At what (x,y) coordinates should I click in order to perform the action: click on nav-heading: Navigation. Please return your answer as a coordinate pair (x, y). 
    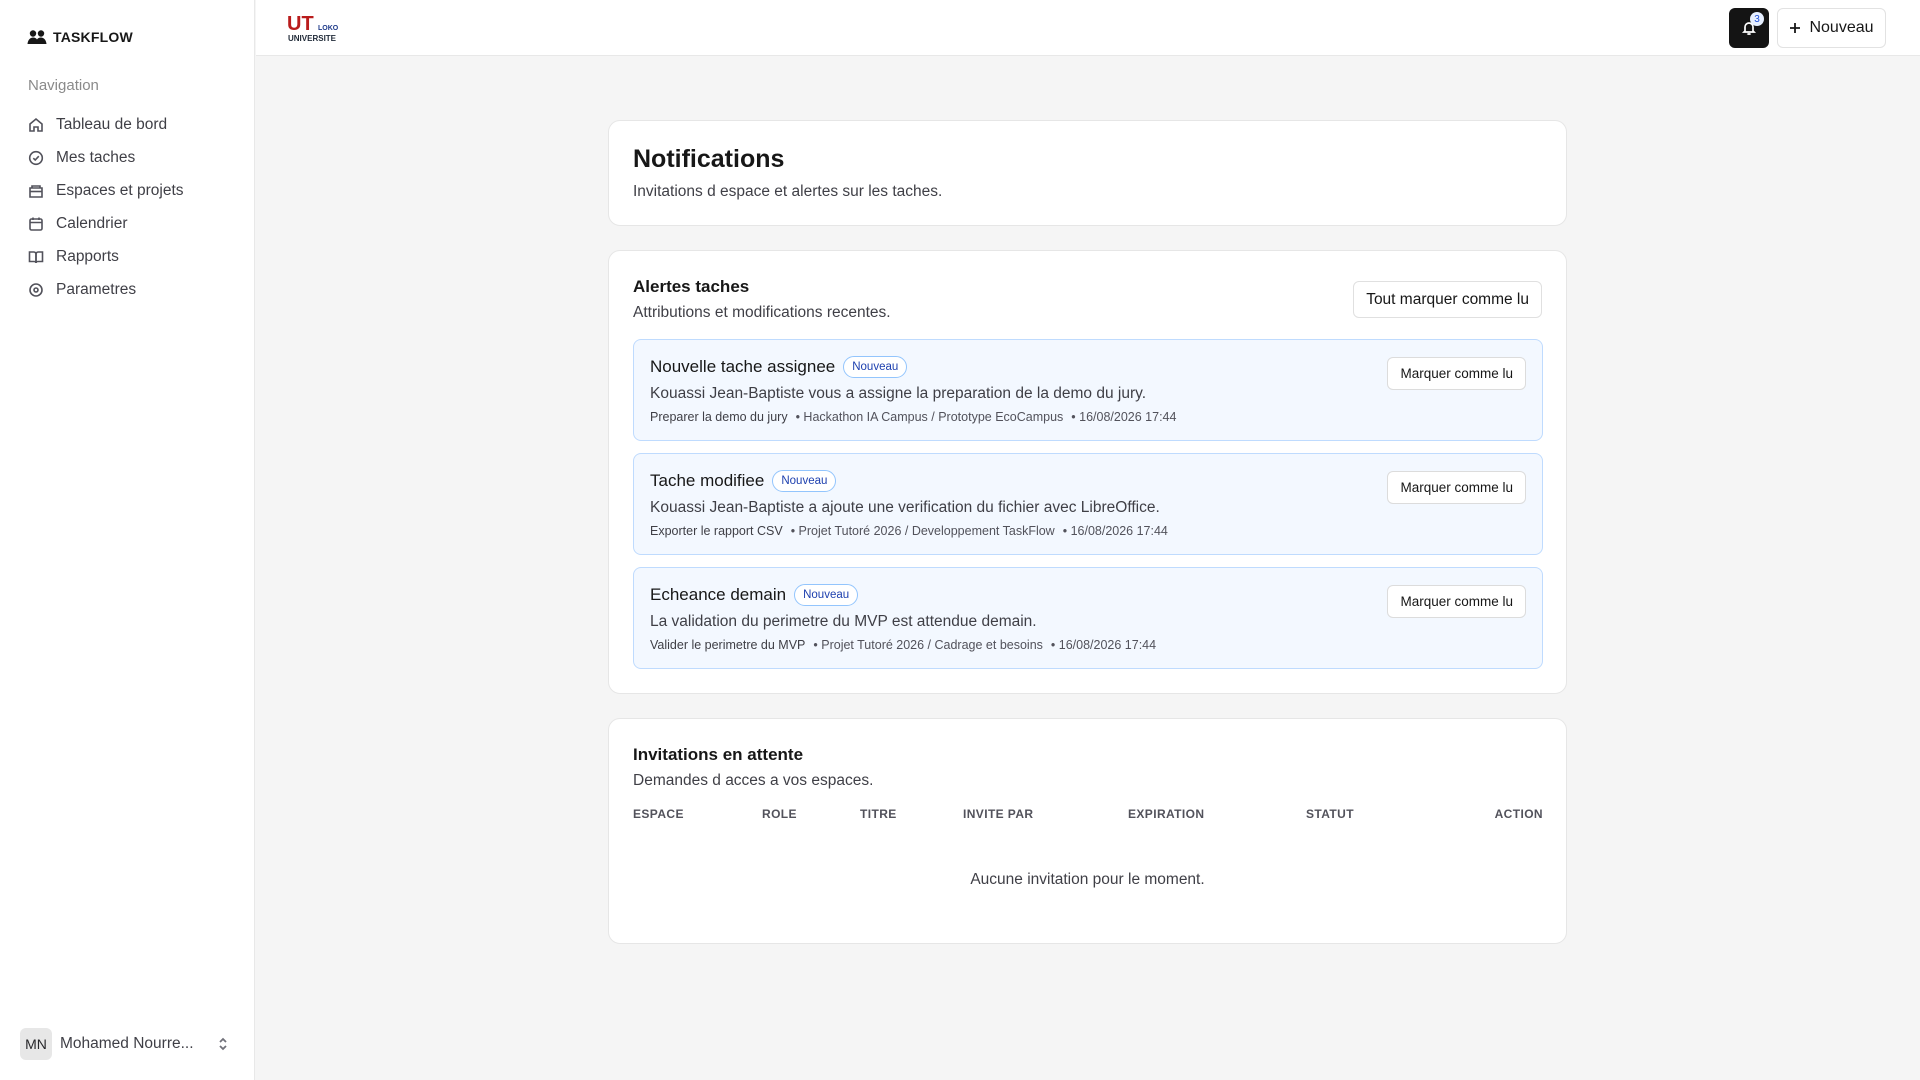
    Looking at the image, I should click on (63, 85).